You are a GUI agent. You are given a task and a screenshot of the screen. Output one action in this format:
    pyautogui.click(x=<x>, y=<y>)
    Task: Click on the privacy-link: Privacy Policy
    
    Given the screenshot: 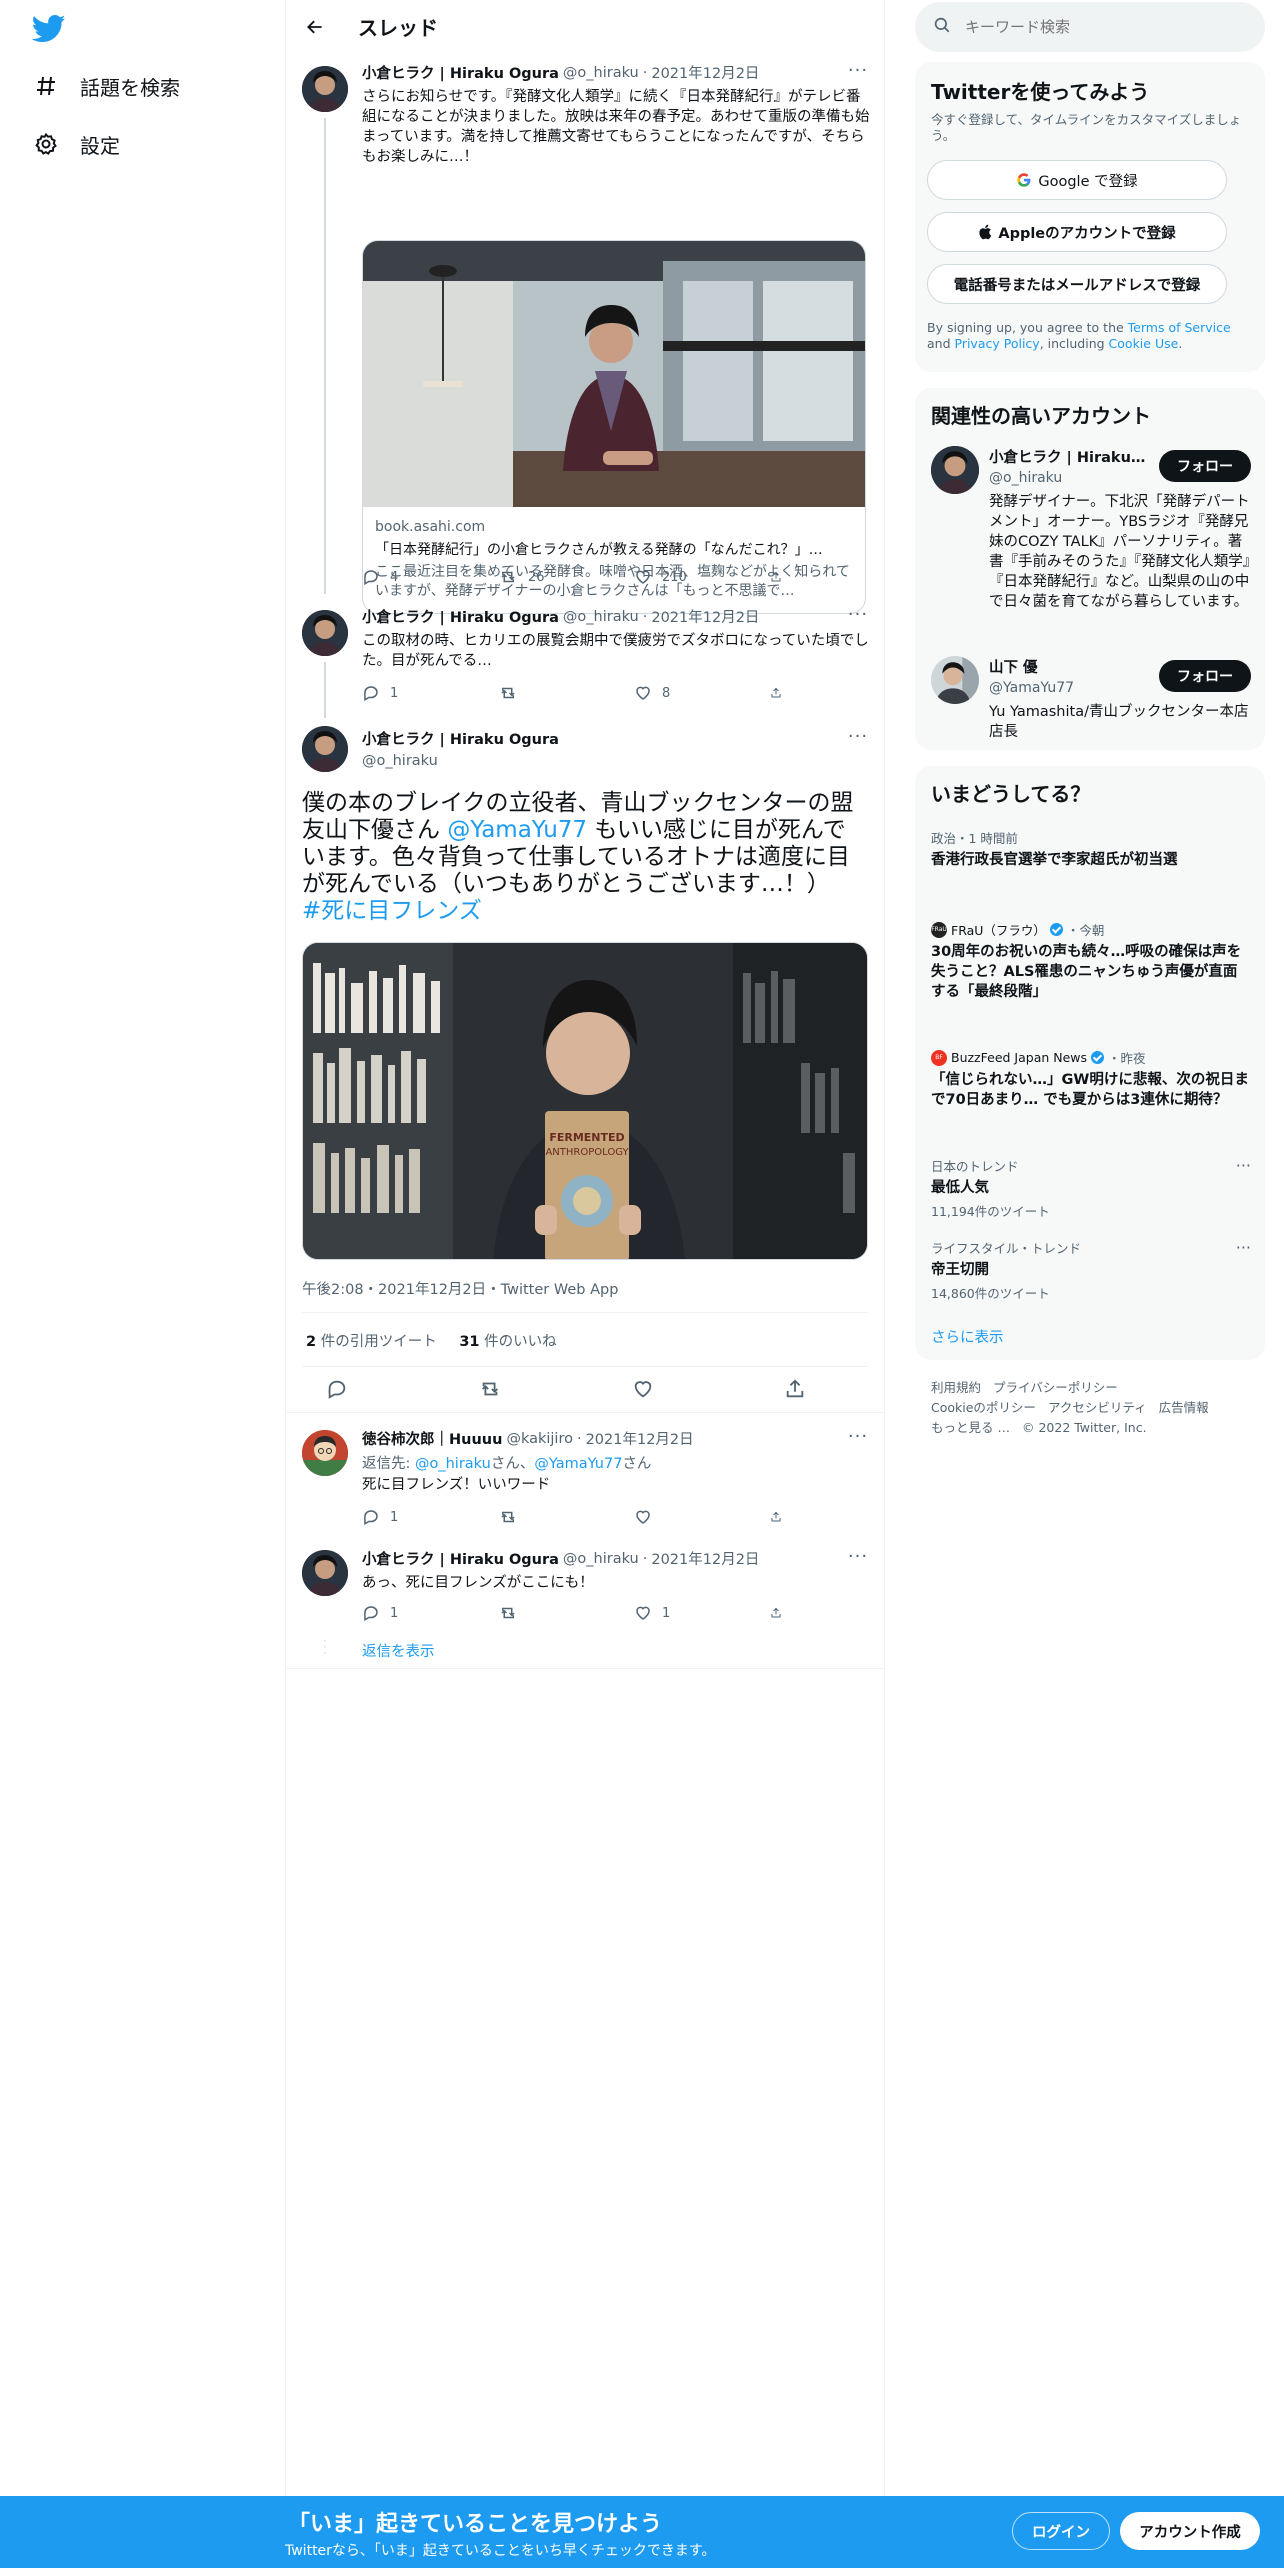 What is the action you would take?
    pyautogui.click(x=997, y=343)
    